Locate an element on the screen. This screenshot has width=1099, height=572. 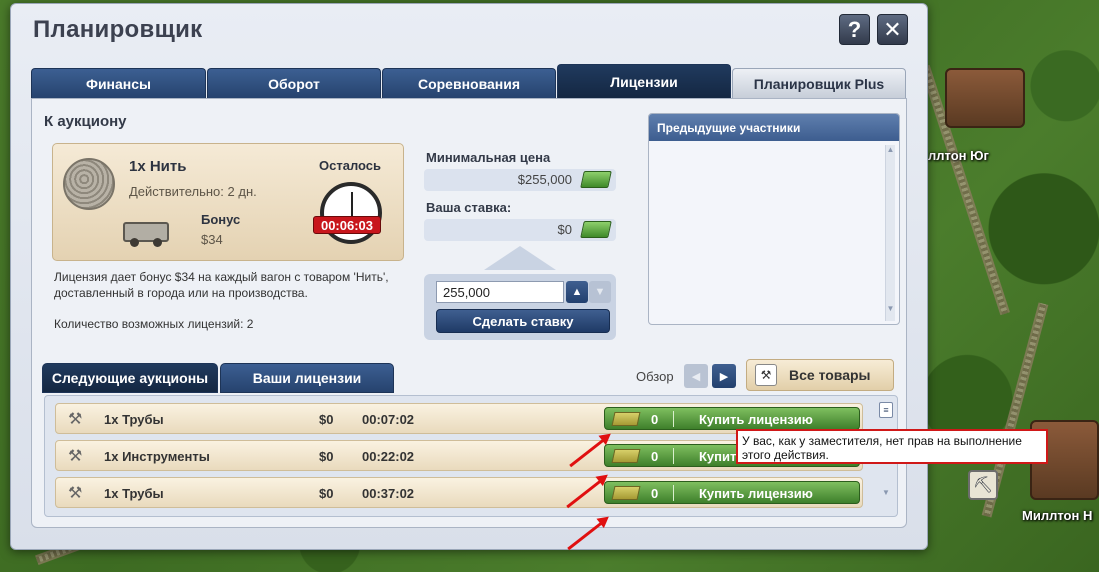
city-name-label: Миллтон Н is located at coordinates (1057, 515).